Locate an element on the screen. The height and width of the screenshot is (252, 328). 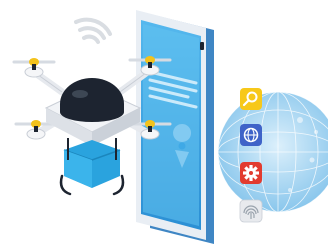
wifi-signal-icon is located at coordinates (93, 30).